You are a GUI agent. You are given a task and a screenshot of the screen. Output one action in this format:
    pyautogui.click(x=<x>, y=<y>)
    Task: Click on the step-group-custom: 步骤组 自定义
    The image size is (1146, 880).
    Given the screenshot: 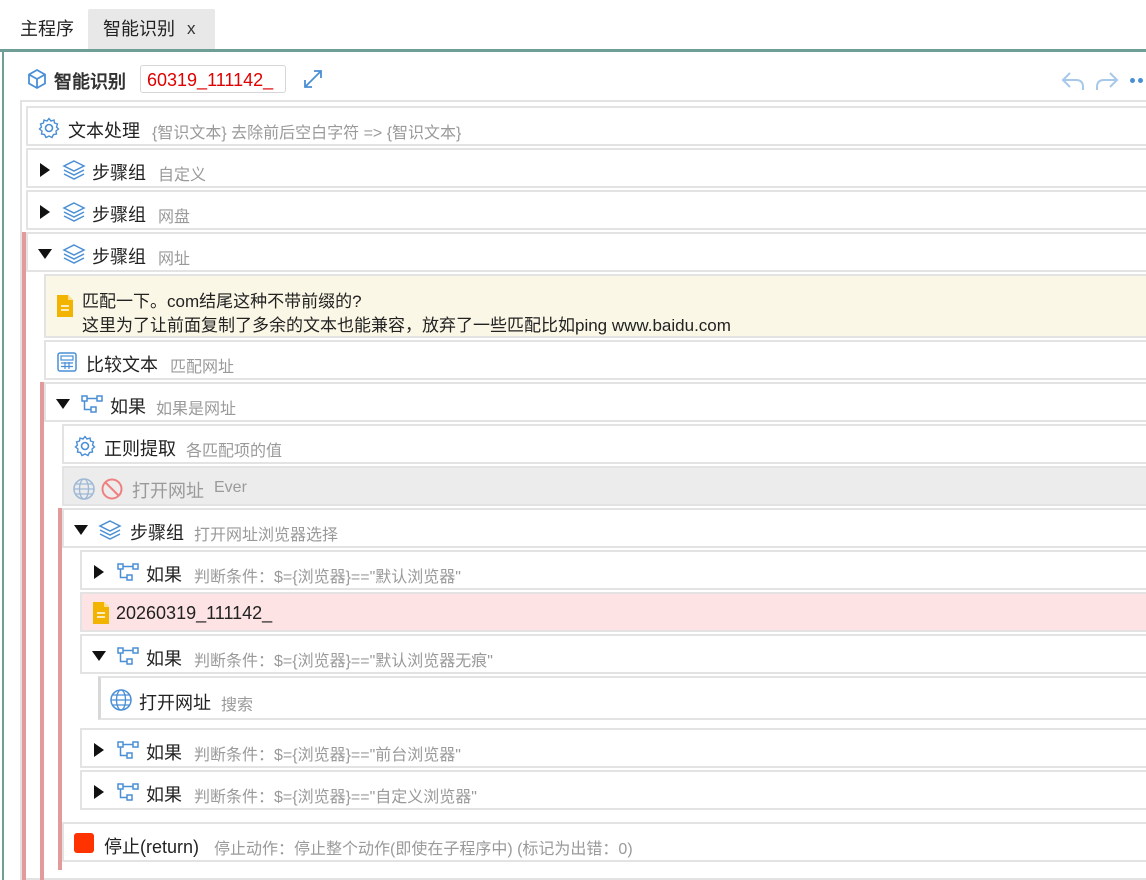 What is the action you would take?
    pyautogui.click(x=586, y=168)
    